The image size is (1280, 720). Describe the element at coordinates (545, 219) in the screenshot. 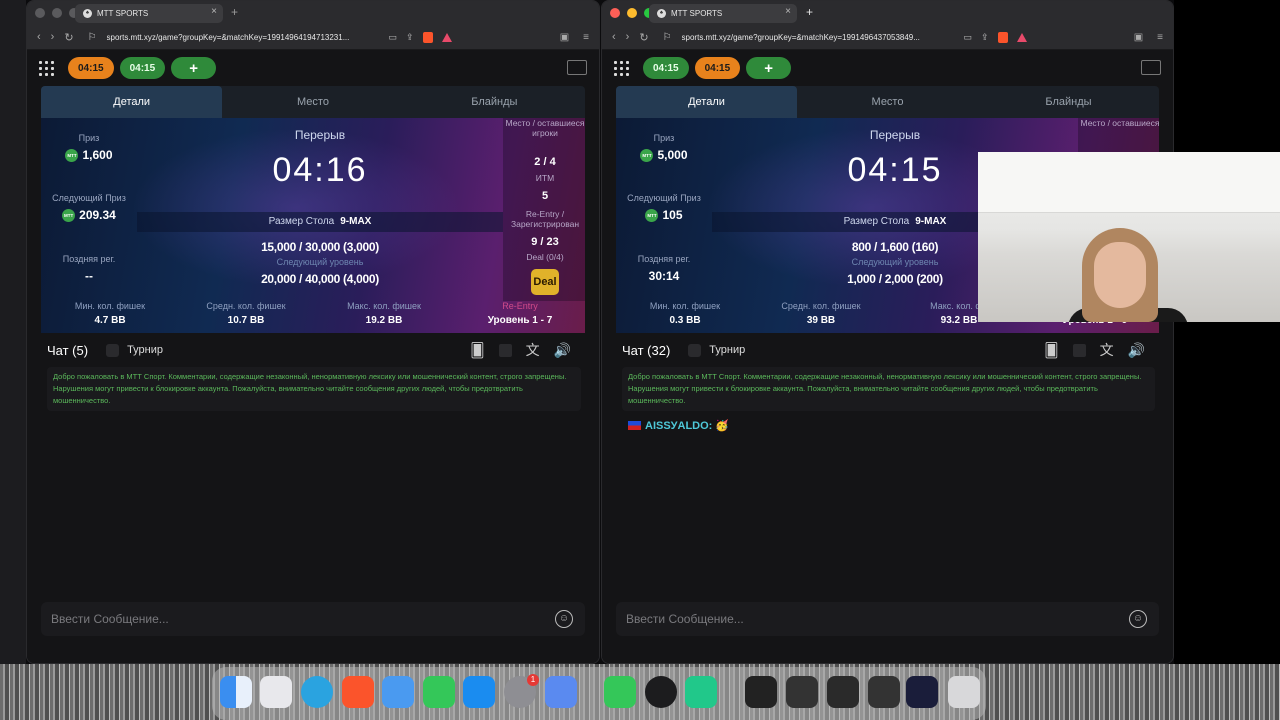

I see `reentry-label: Re-Entry / Зарегистрирован` at that location.